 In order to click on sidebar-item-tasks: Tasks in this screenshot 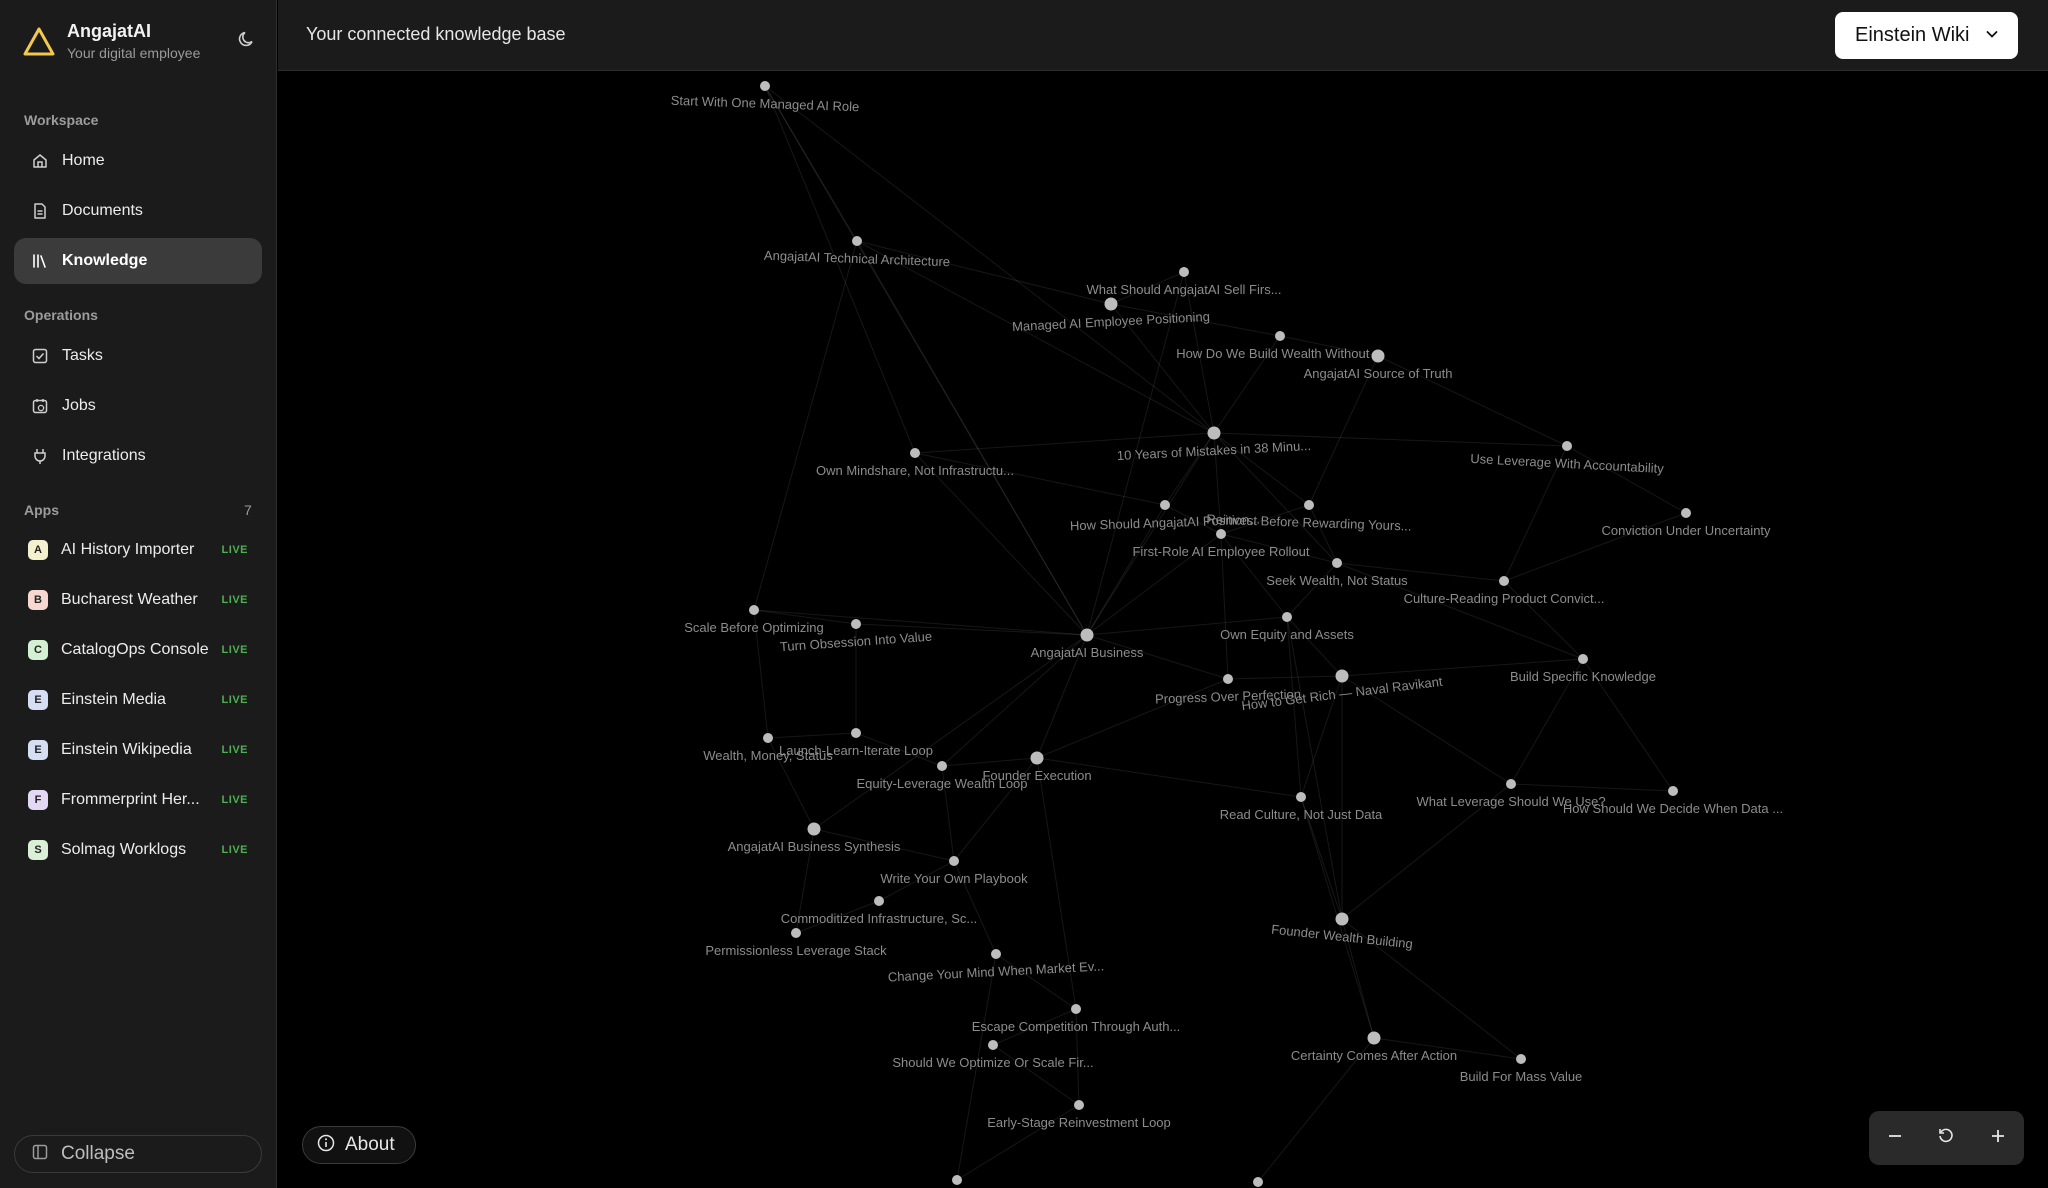, I will do `click(138, 356)`.